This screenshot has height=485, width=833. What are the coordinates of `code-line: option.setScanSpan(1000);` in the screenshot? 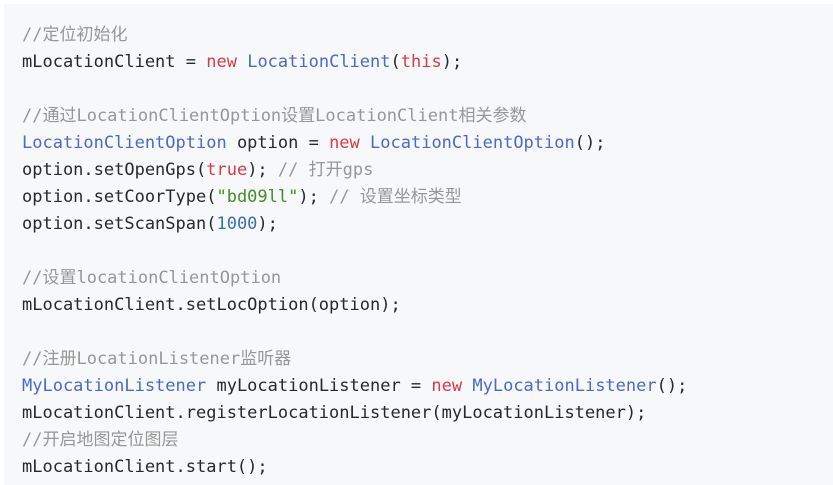 It's located at (427, 224).